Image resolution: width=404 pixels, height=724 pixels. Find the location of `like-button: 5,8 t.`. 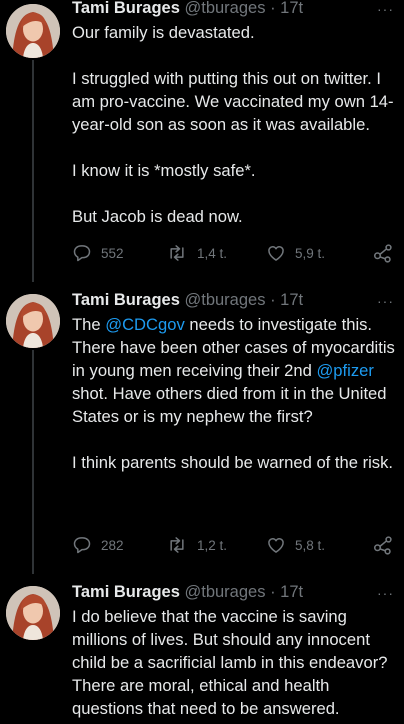

like-button: 5,8 t. is located at coordinates (295, 545).